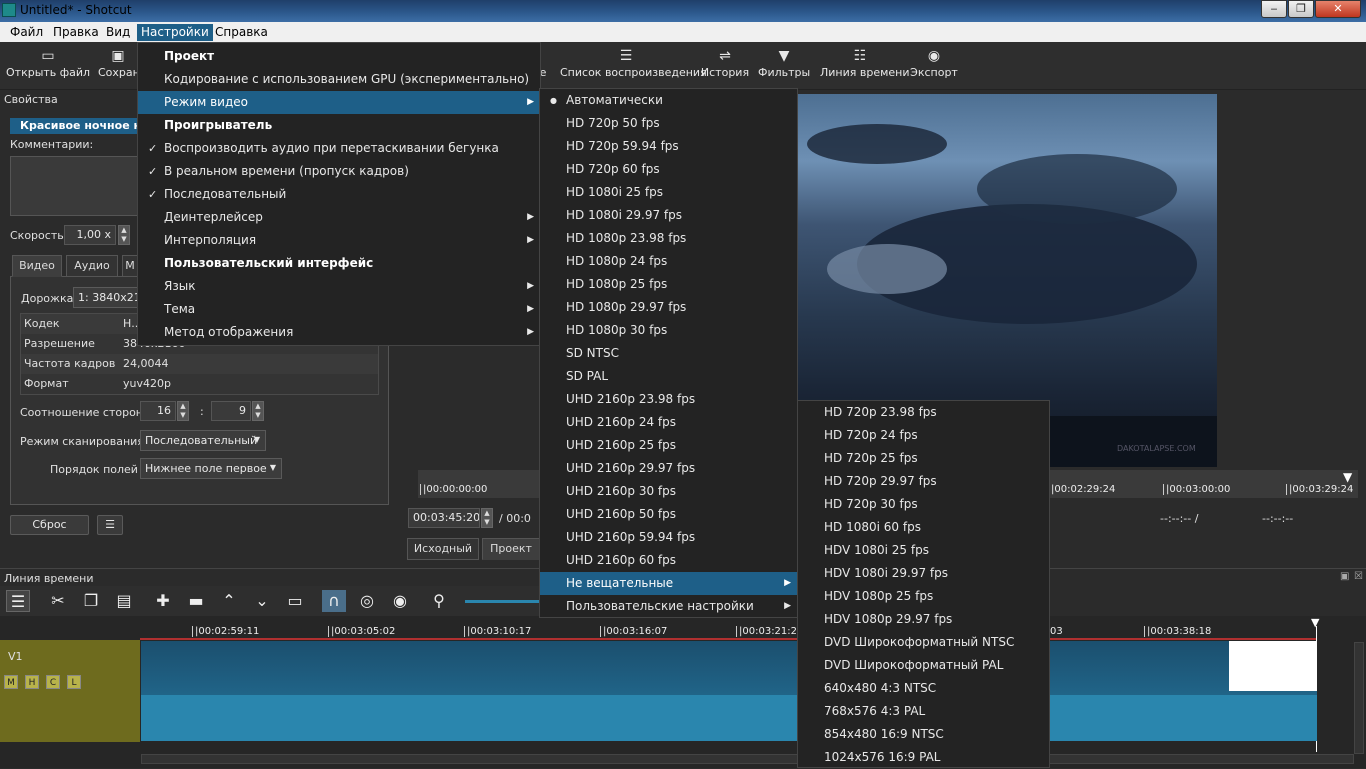  Describe the element at coordinates (76, 32) in the screenshot. I see `menu-edit: Правка` at that location.